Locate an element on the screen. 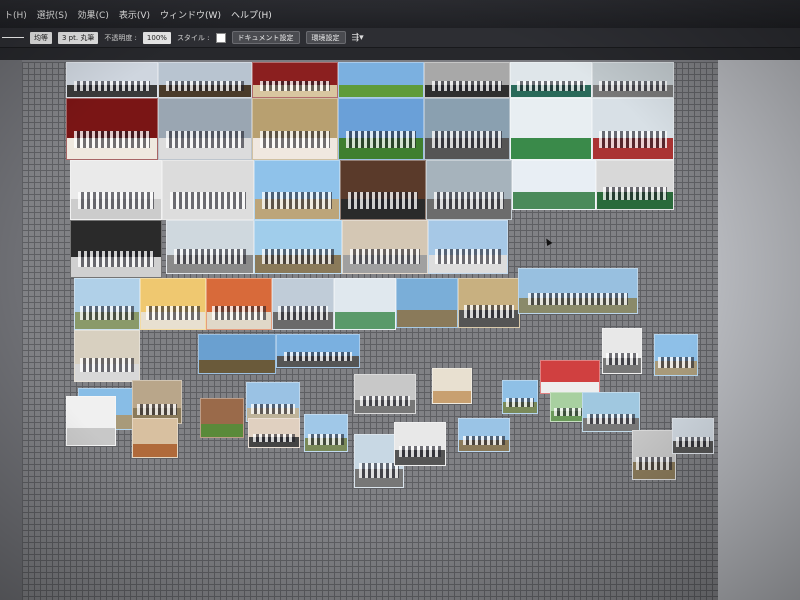 The height and width of the screenshot is (600, 800). arrange-icon: ⇶▾ is located at coordinates (358, 38).